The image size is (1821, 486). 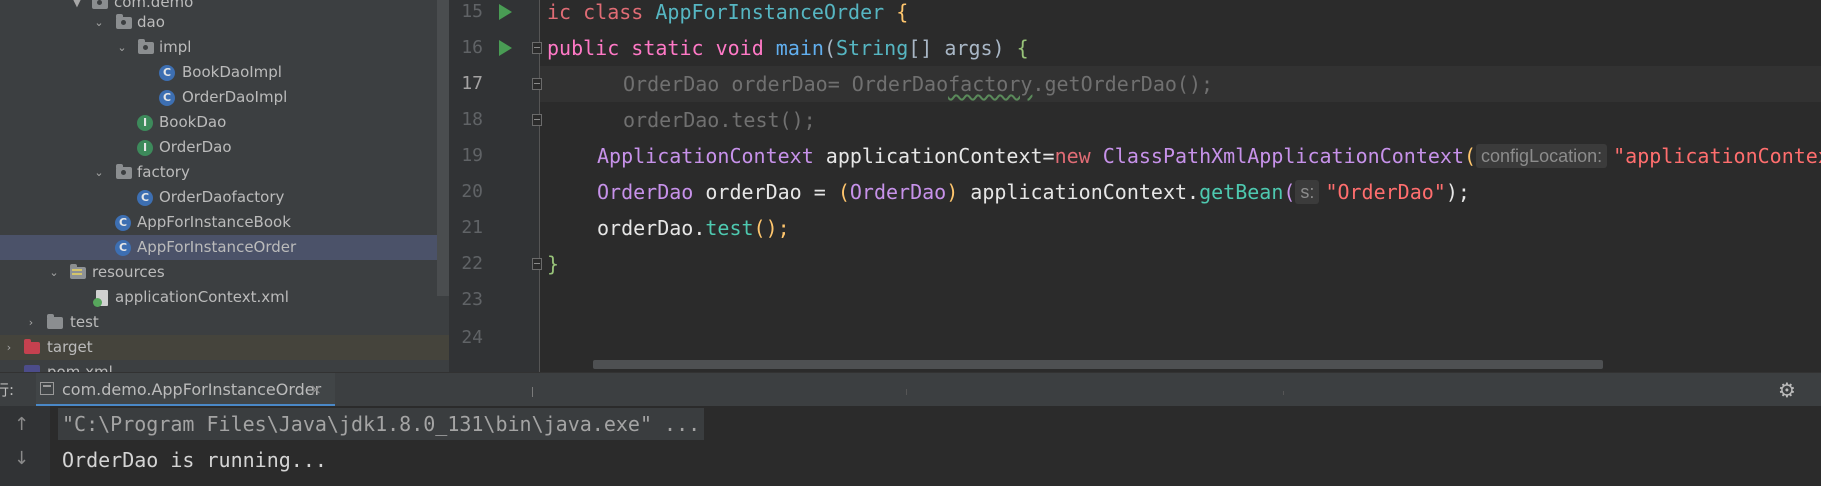 What do you see at coordinates (78, 271) in the screenshot?
I see `resources-folder-icon` at bounding box center [78, 271].